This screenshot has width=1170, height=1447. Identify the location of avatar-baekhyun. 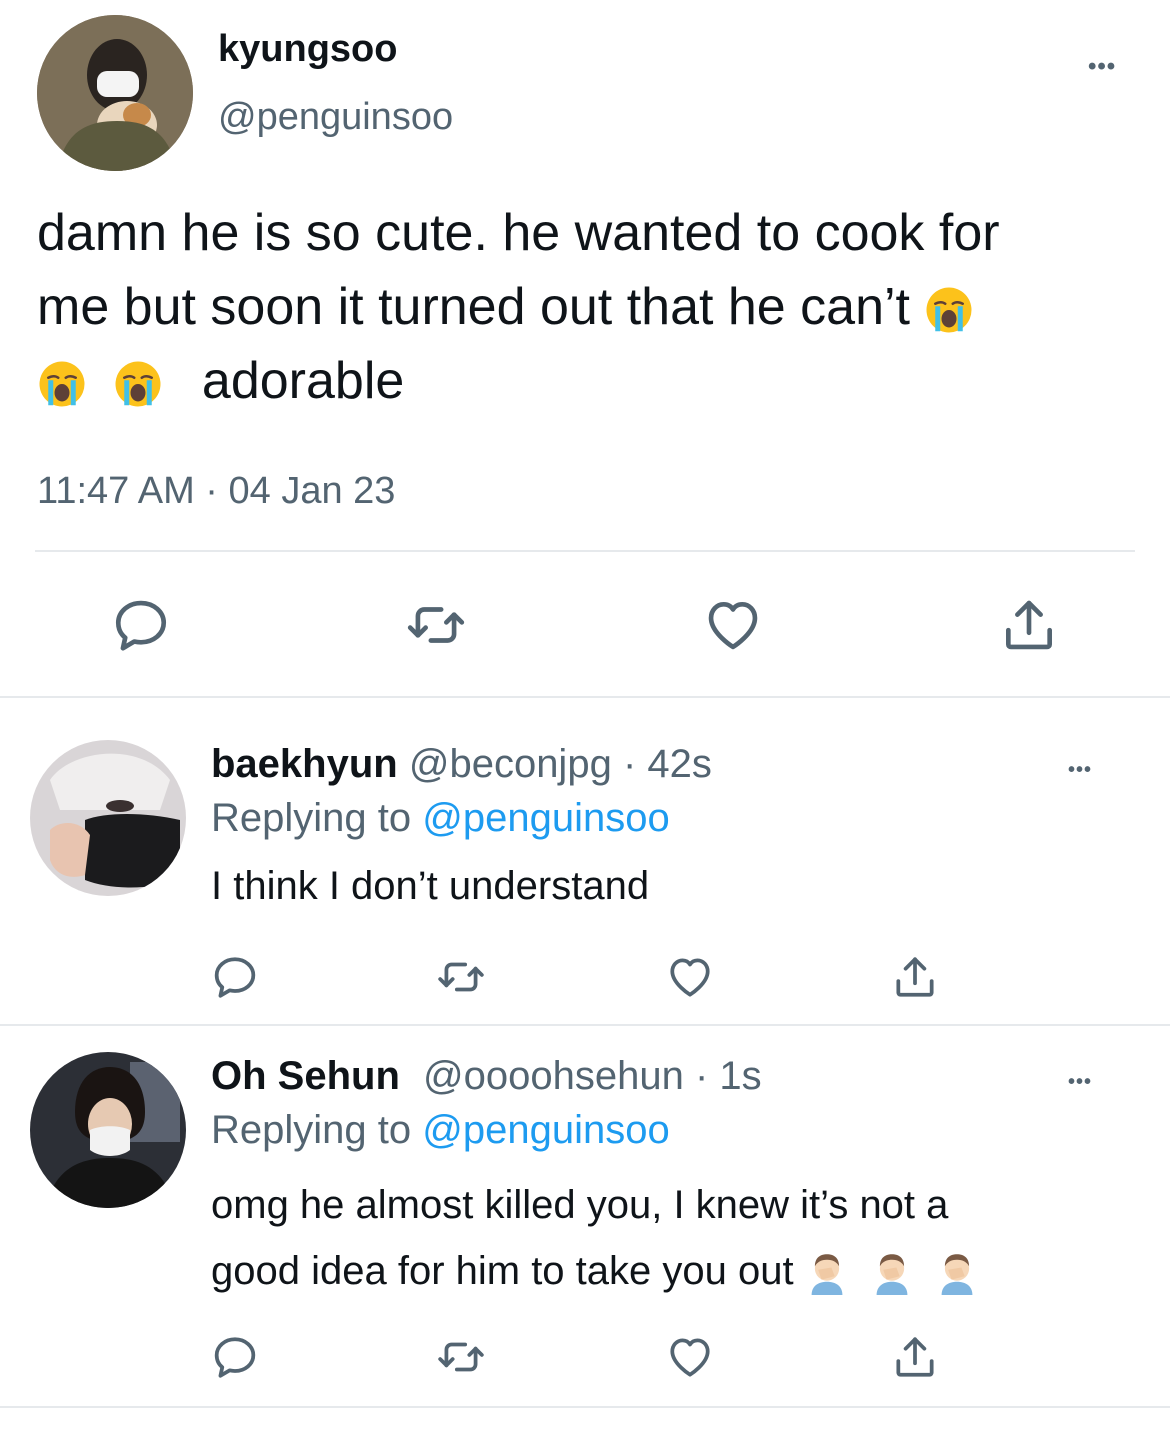
(108, 818).